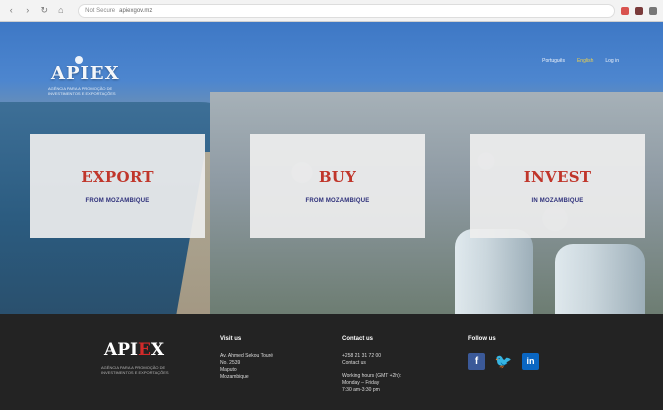 This screenshot has height=410, width=663. I want to click on footer-follow: Follow us f 🐦 in, so click(528, 353).